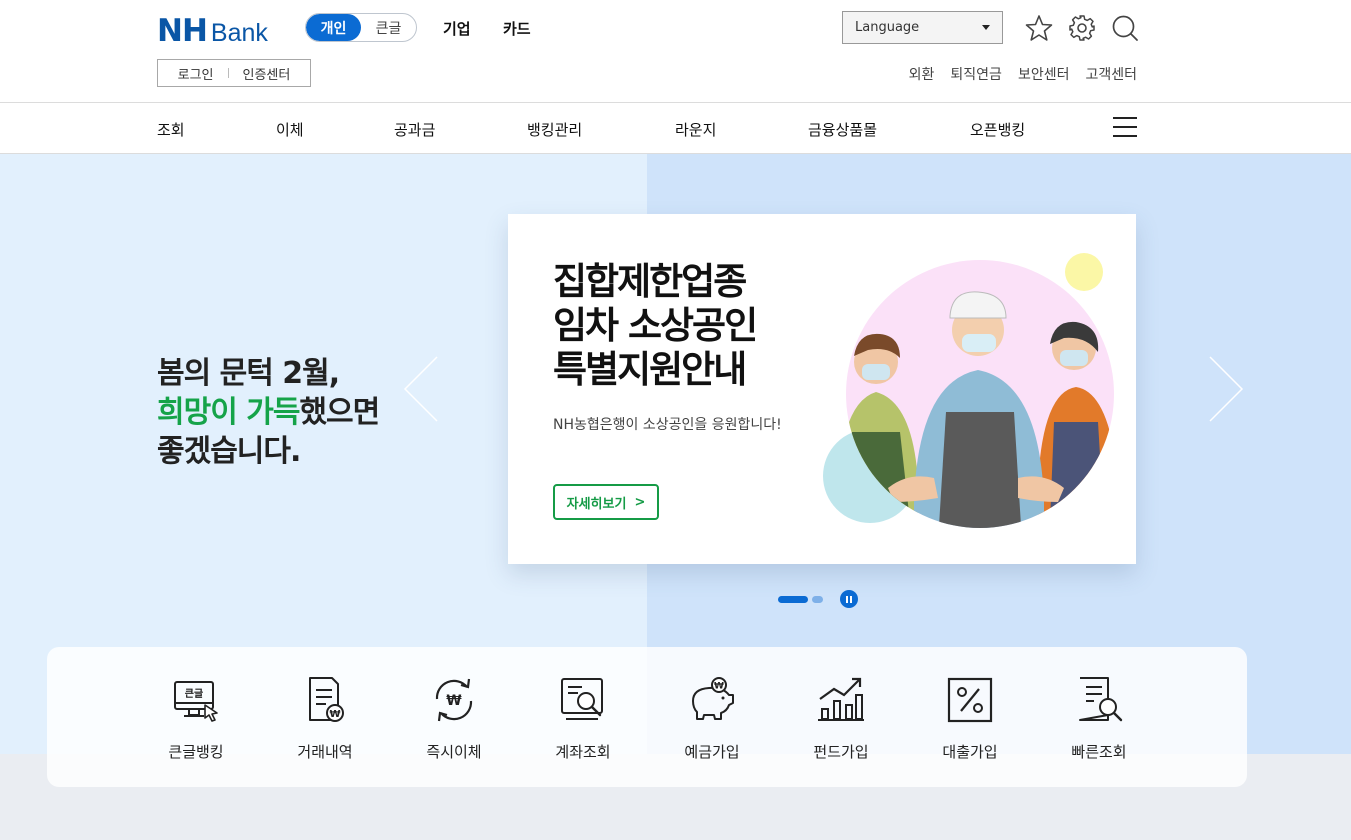  Describe the element at coordinates (667, 425) in the screenshot. I see `banner-subtitle: NH농협은행이 소상공인을 응원합니다!` at that location.